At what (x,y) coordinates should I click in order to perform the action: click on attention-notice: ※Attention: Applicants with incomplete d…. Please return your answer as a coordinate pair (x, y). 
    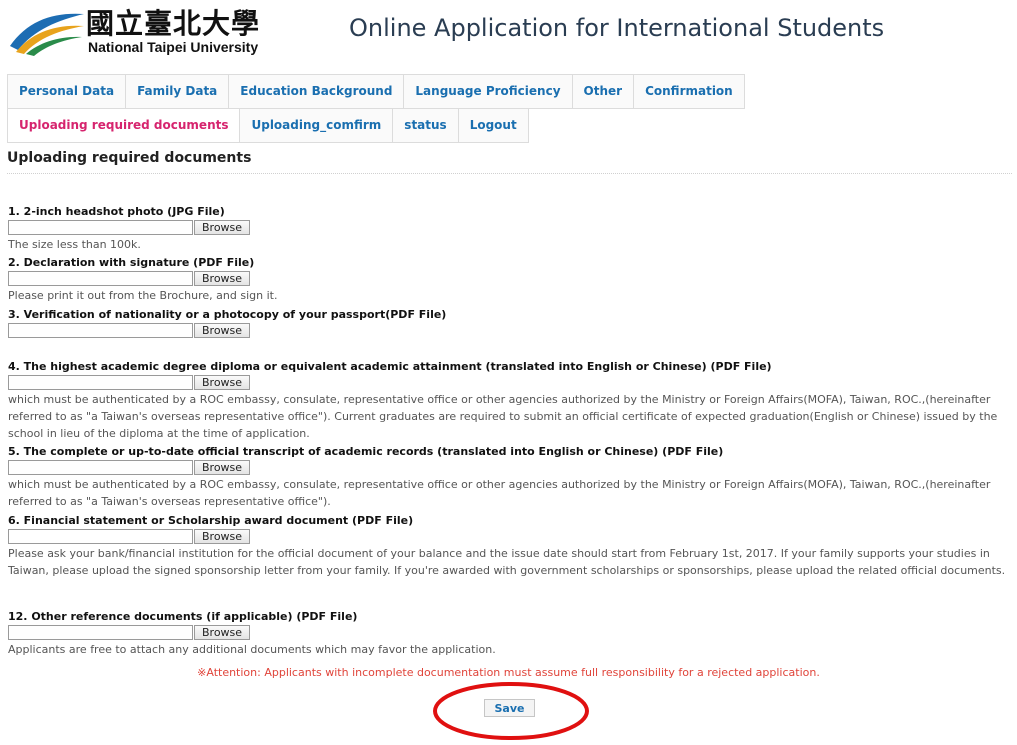
    Looking at the image, I should click on (508, 672).